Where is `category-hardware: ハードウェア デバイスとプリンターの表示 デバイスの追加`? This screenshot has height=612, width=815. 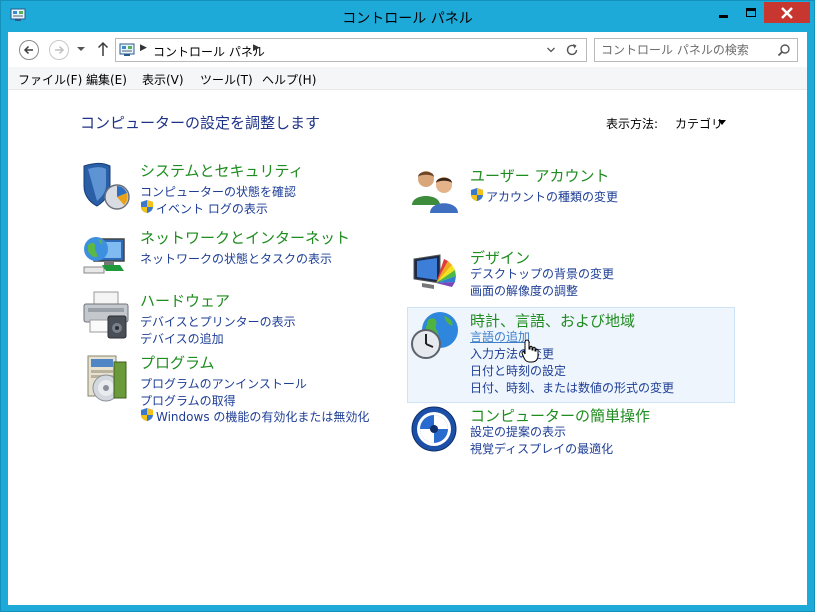 category-hardware: ハードウェア デバイスとプリンターの表示 デバイスの追加 is located at coordinates (240, 318).